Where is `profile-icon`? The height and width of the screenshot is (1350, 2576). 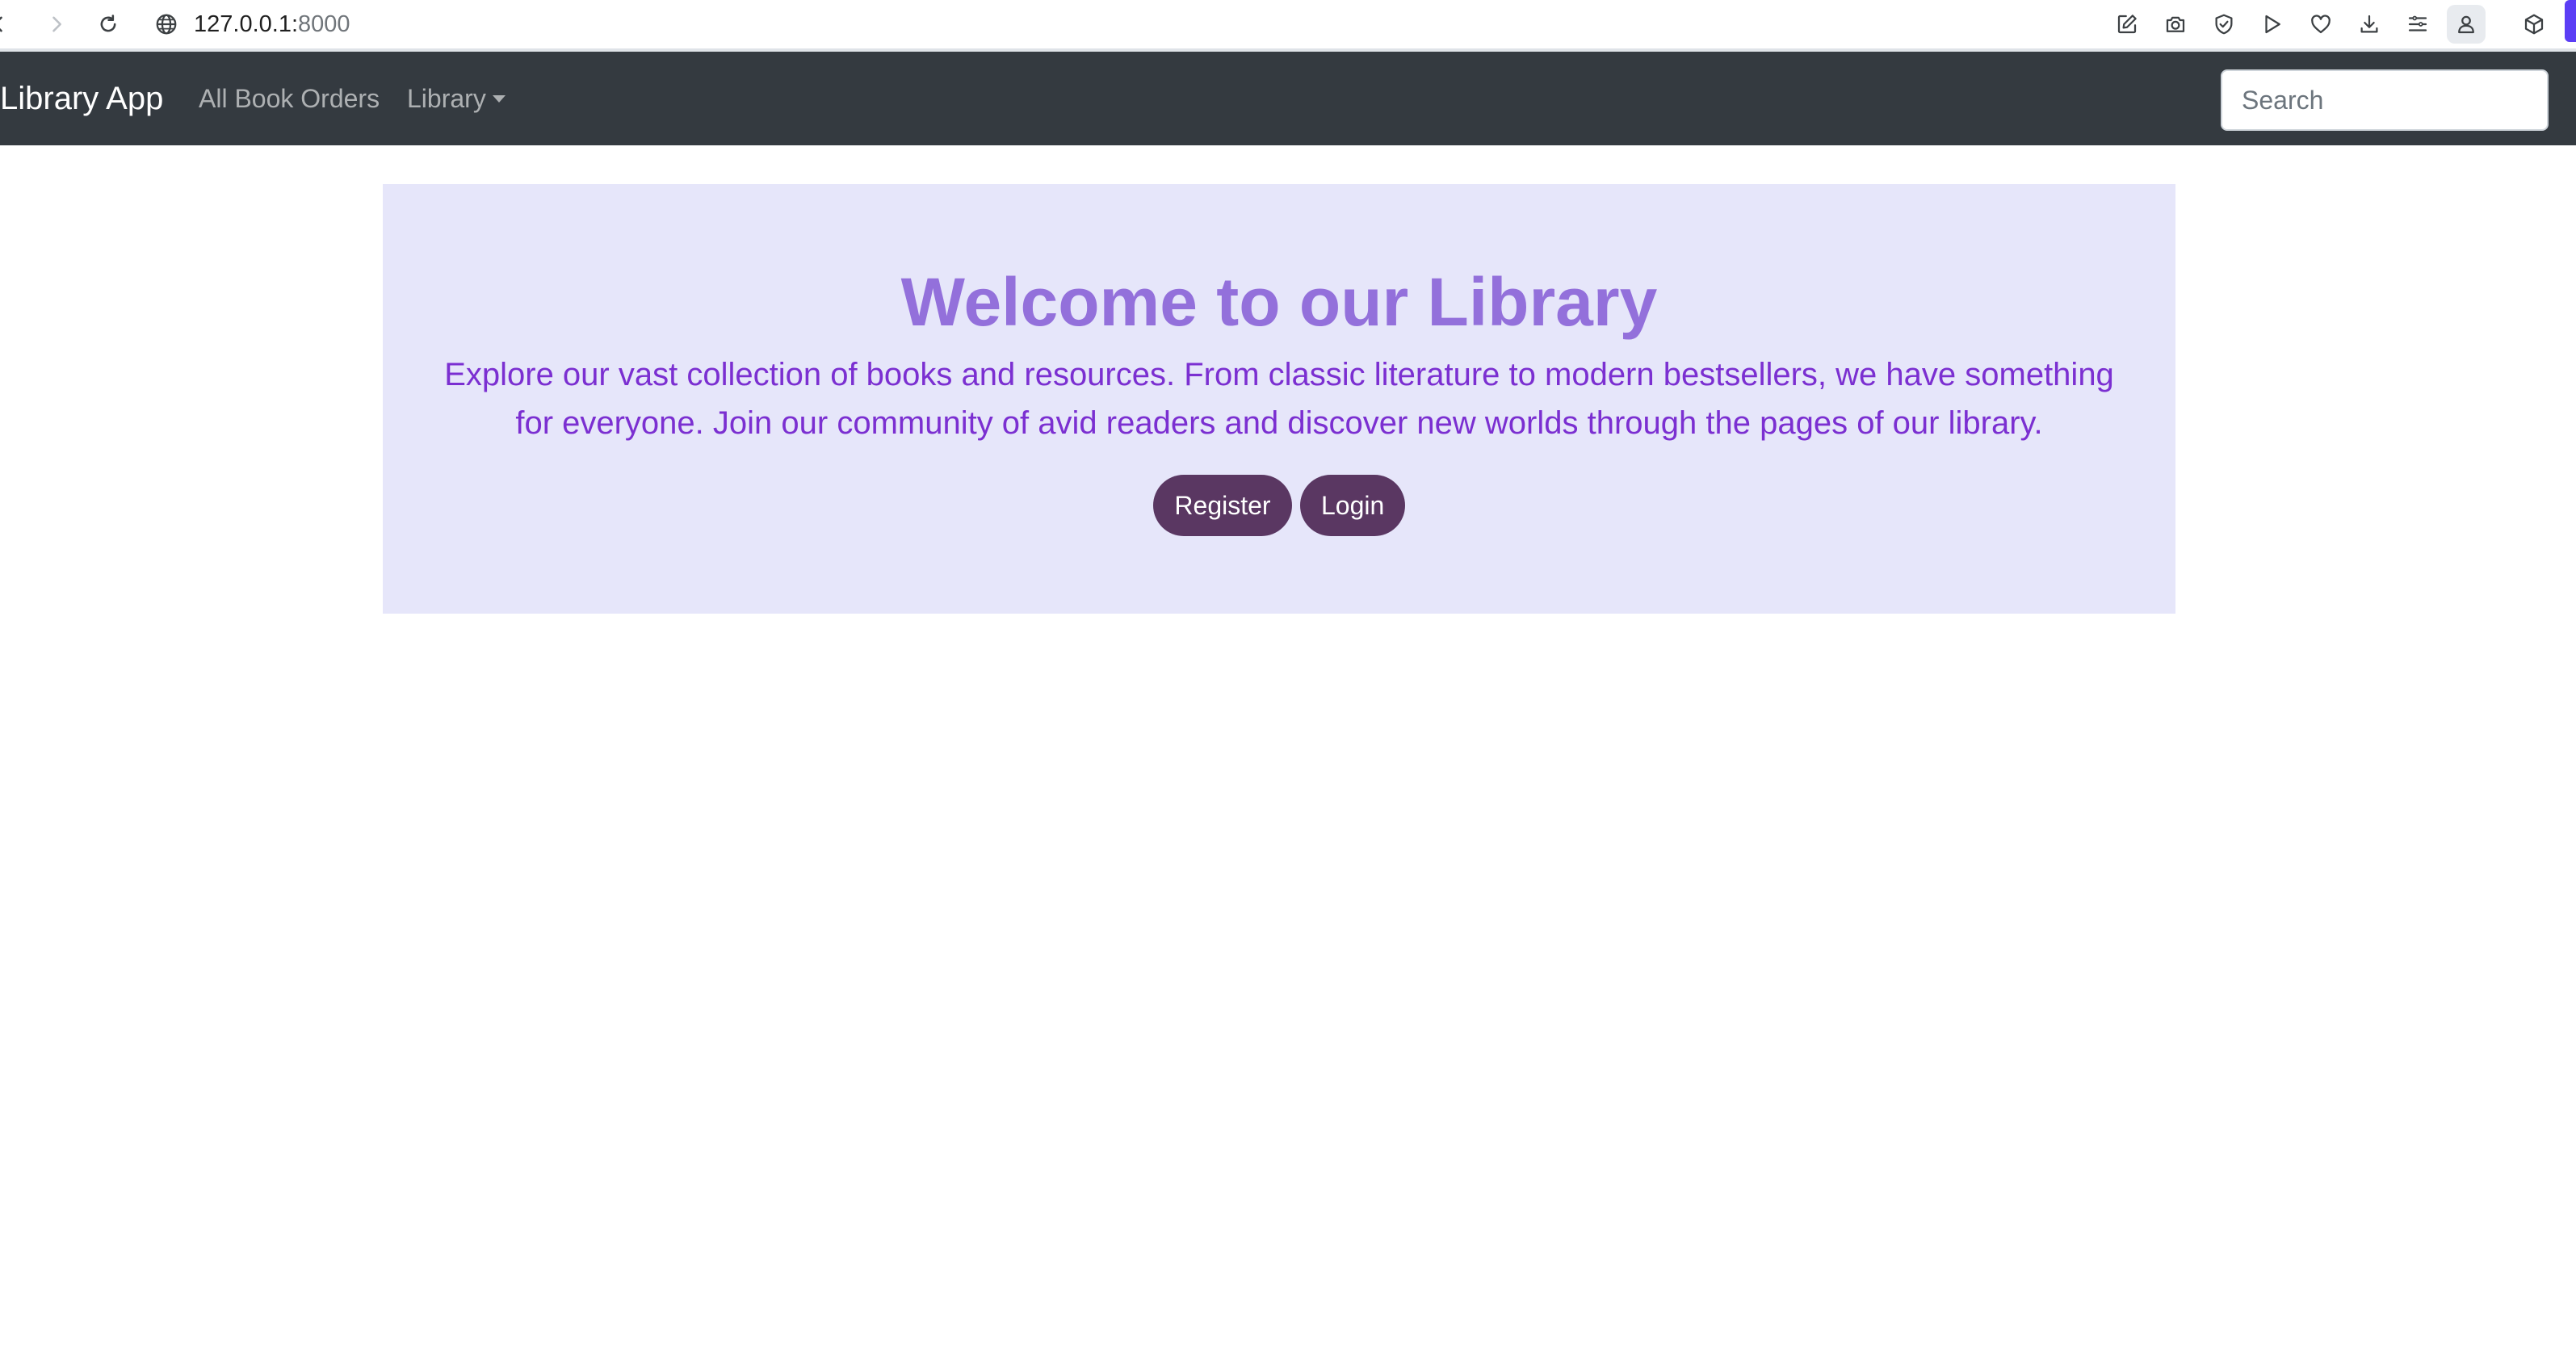
profile-icon is located at coordinates (2466, 24).